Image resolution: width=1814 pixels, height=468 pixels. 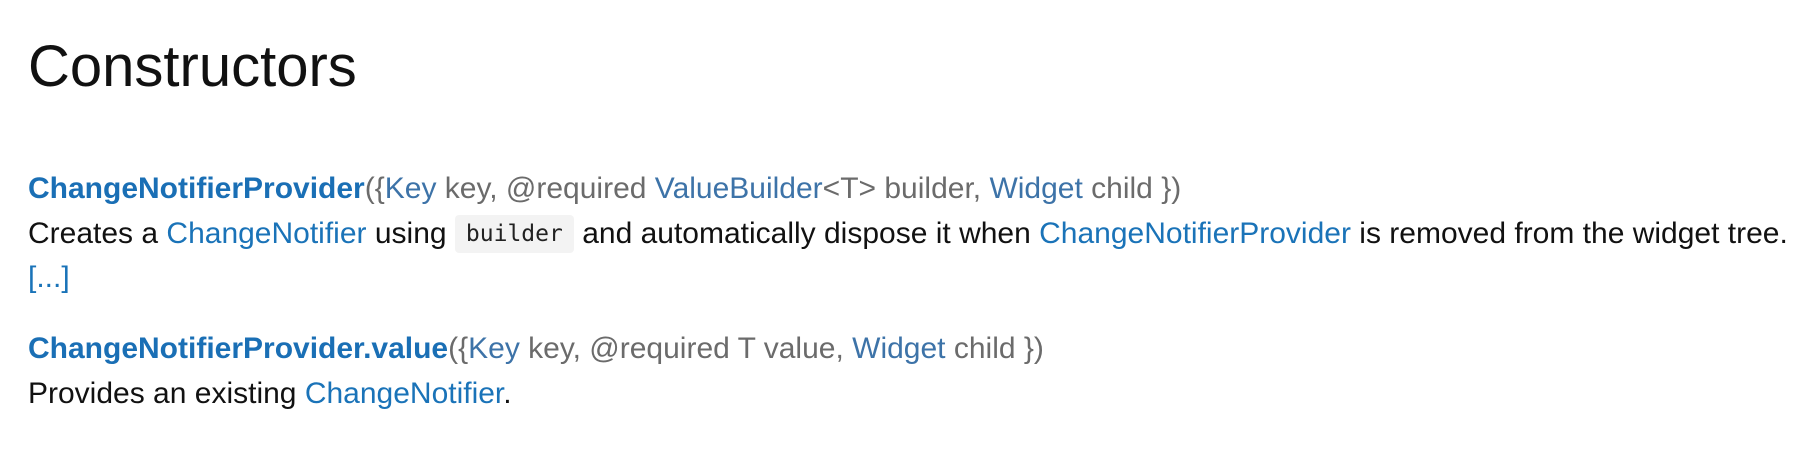 I want to click on description-text: Provides an existing, so click(x=166, y=393).